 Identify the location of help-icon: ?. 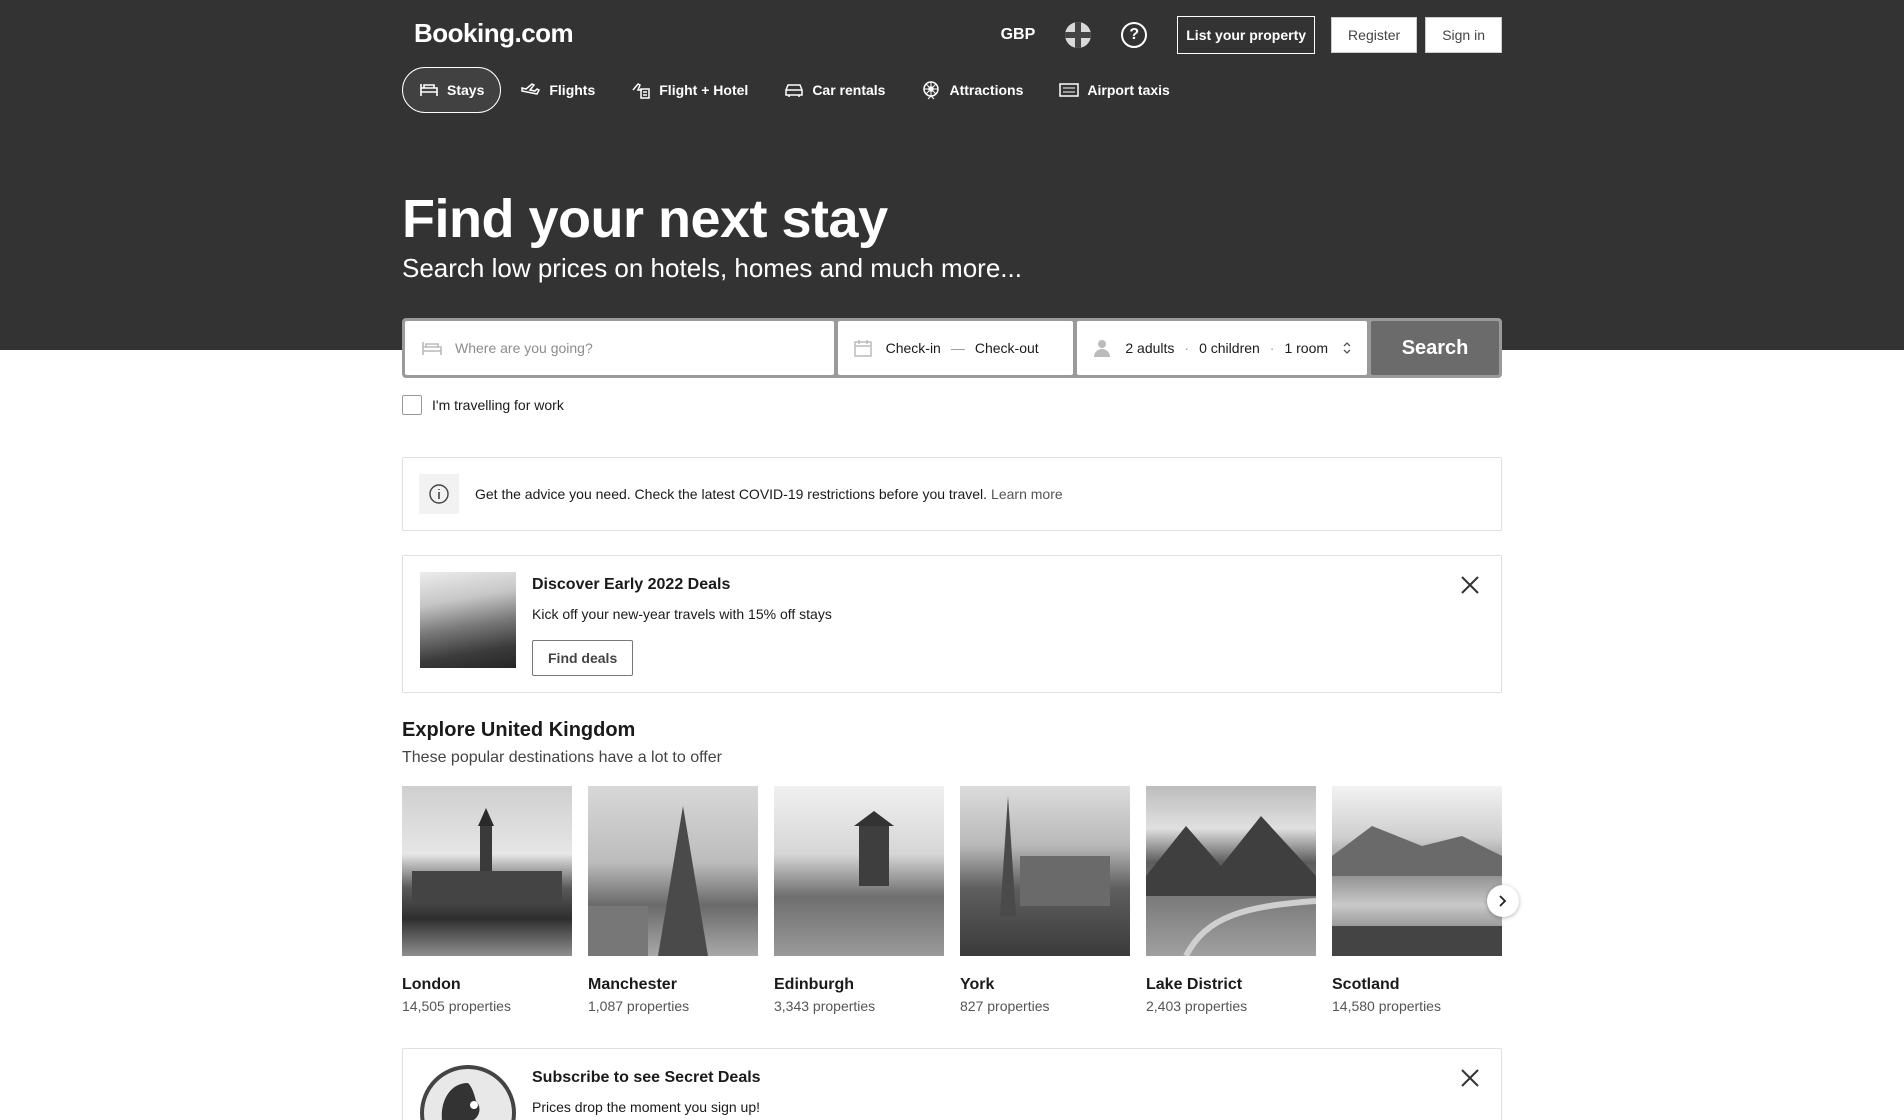
(1134, 35).